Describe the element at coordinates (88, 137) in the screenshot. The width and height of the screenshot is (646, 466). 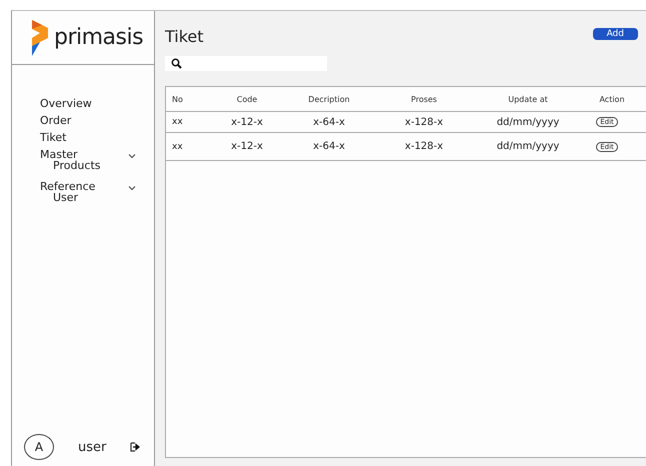
I see `nav-item: Tiket` at that location.